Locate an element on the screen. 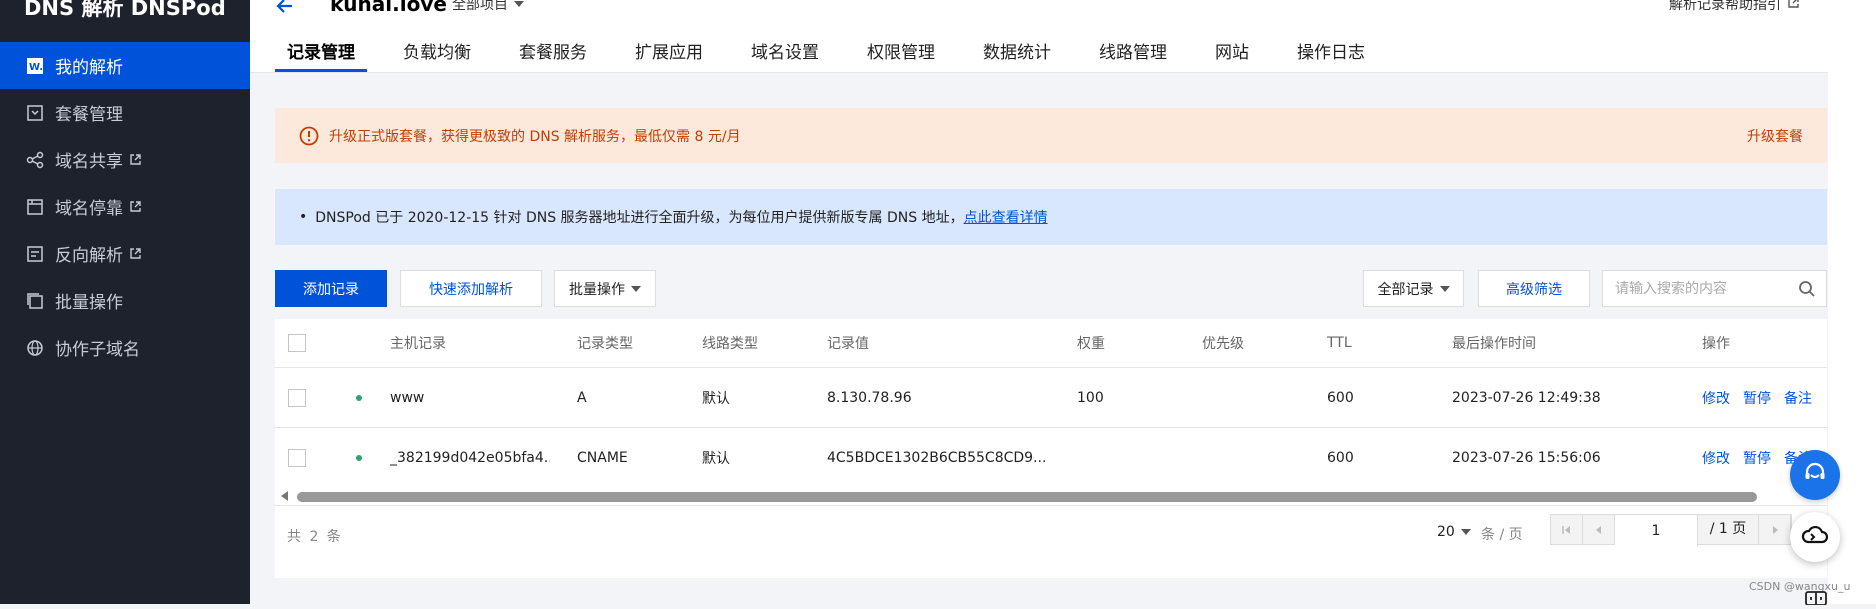  sidebar-item-label: 套餐管理 is located at coordinates (89, 115).